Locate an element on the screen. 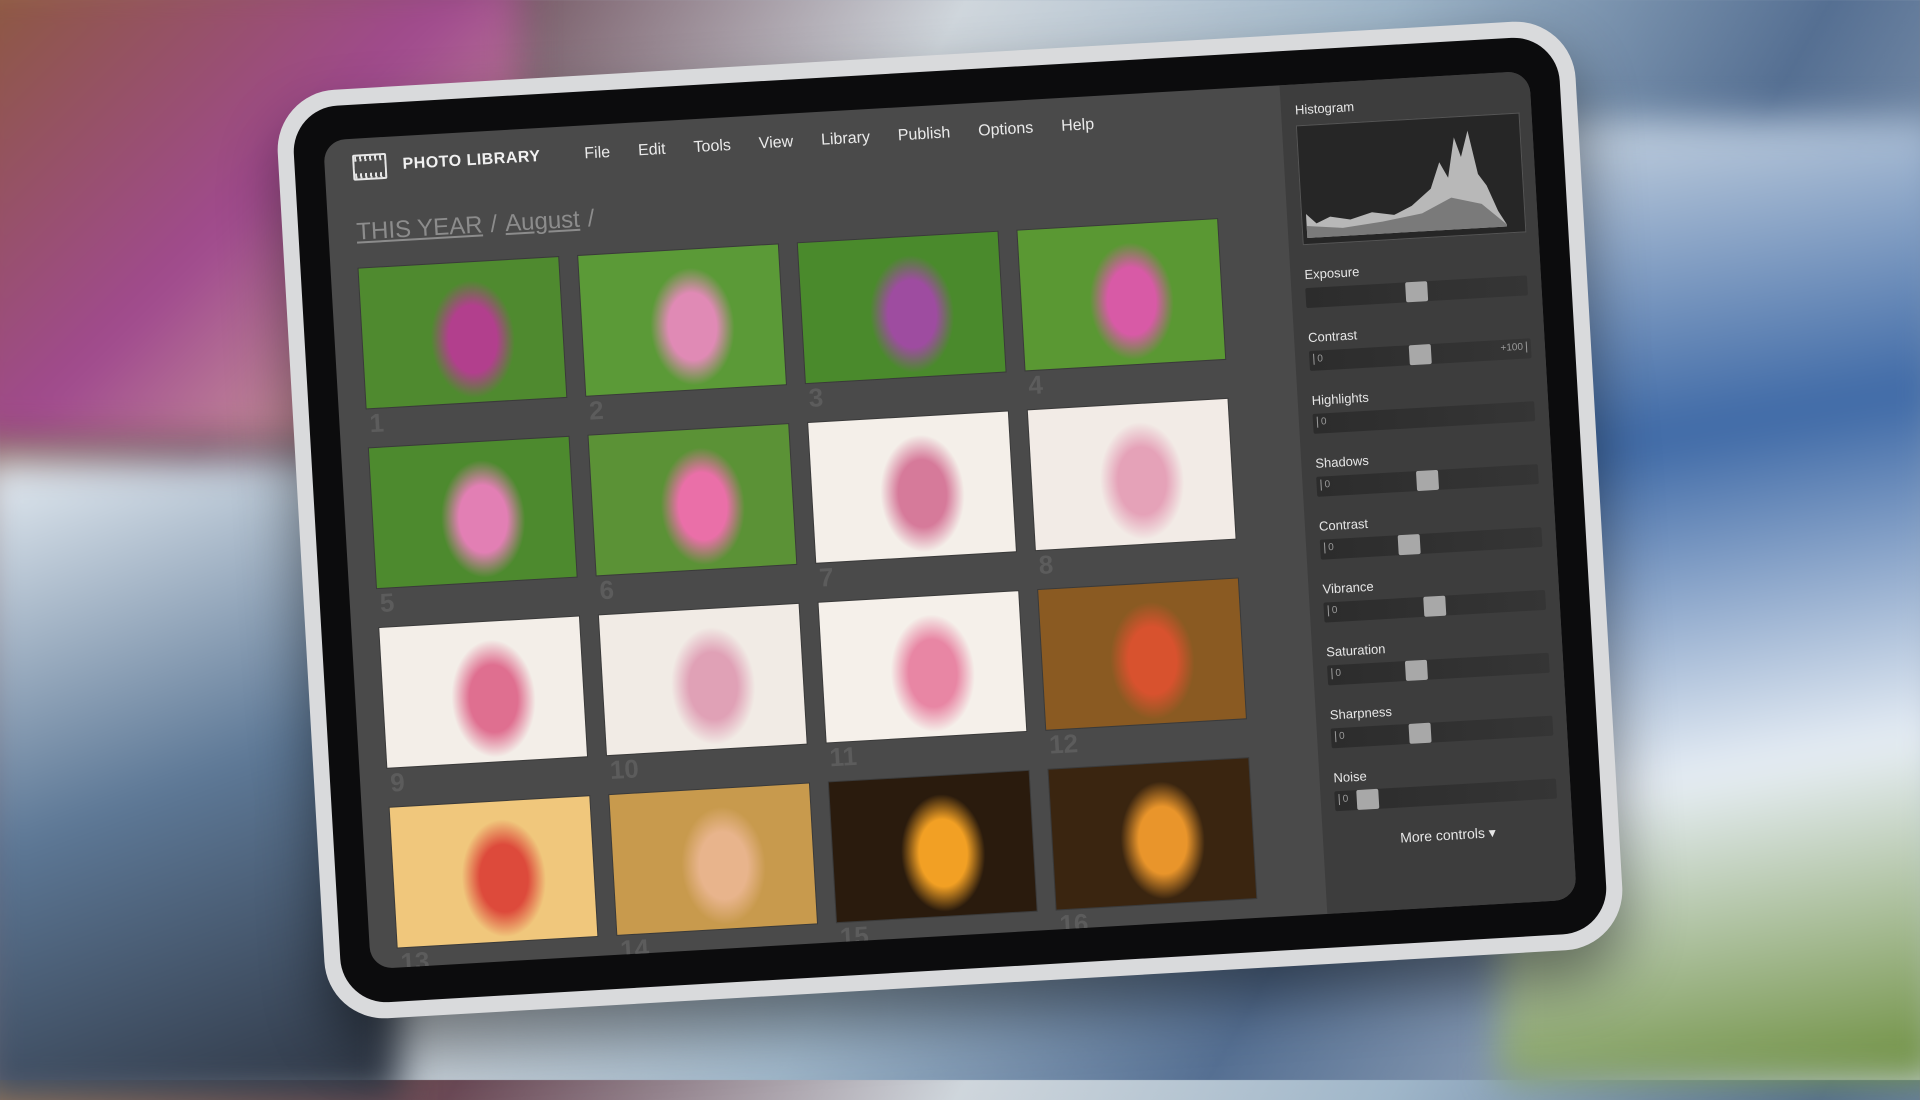 The height and width of the screenshot is (1100, 1920). menu-item-tools: Tools is located at coordinates (712, 147).